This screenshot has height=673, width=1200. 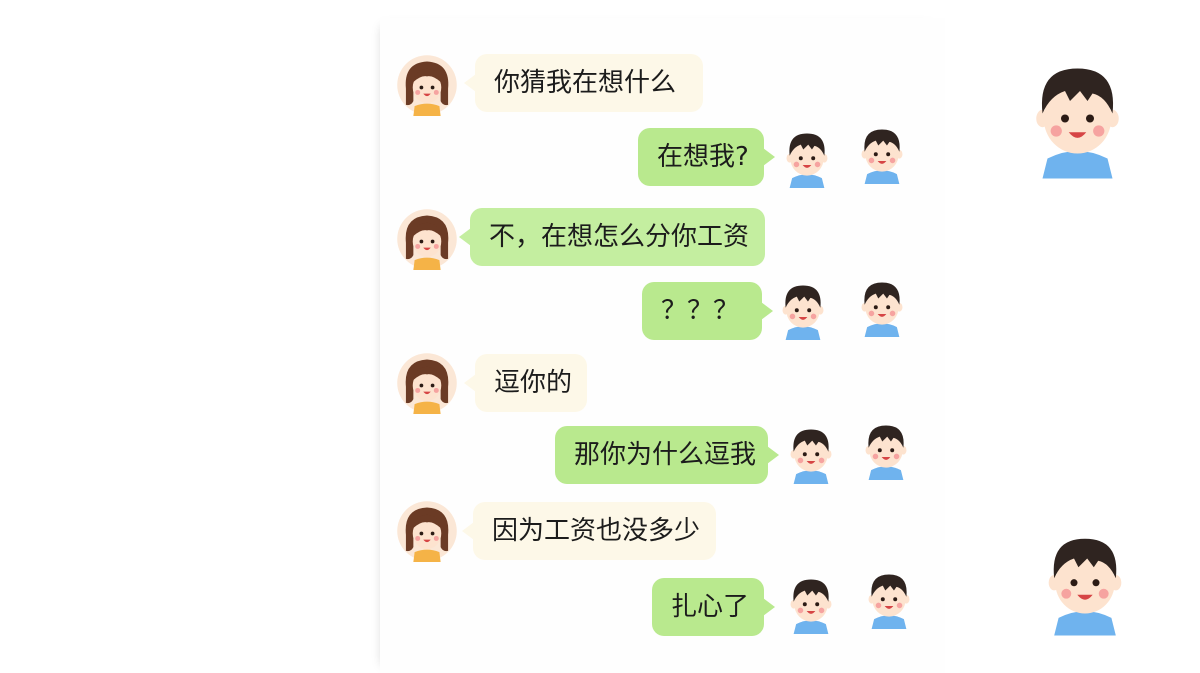 What do you see at coordinates (589, 531) in the screenshot?
I see `message-bubble-girl: 因为工资也没多少` at bounding box center [589, 531].